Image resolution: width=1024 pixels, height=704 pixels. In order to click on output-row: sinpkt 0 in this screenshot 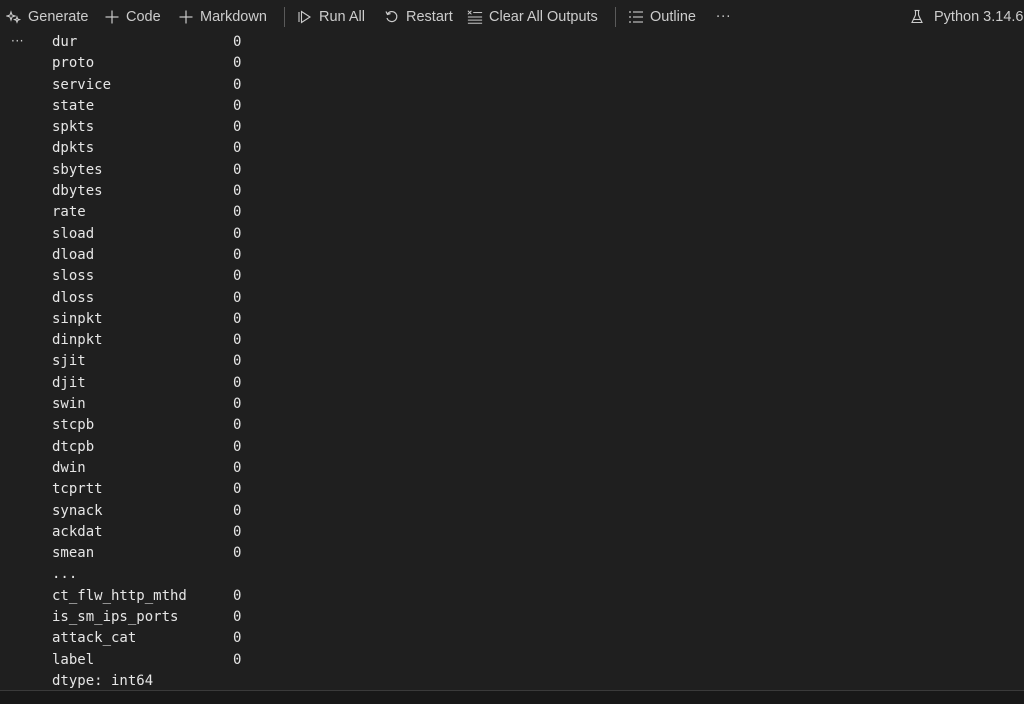, I will do `click(146, 321)`.